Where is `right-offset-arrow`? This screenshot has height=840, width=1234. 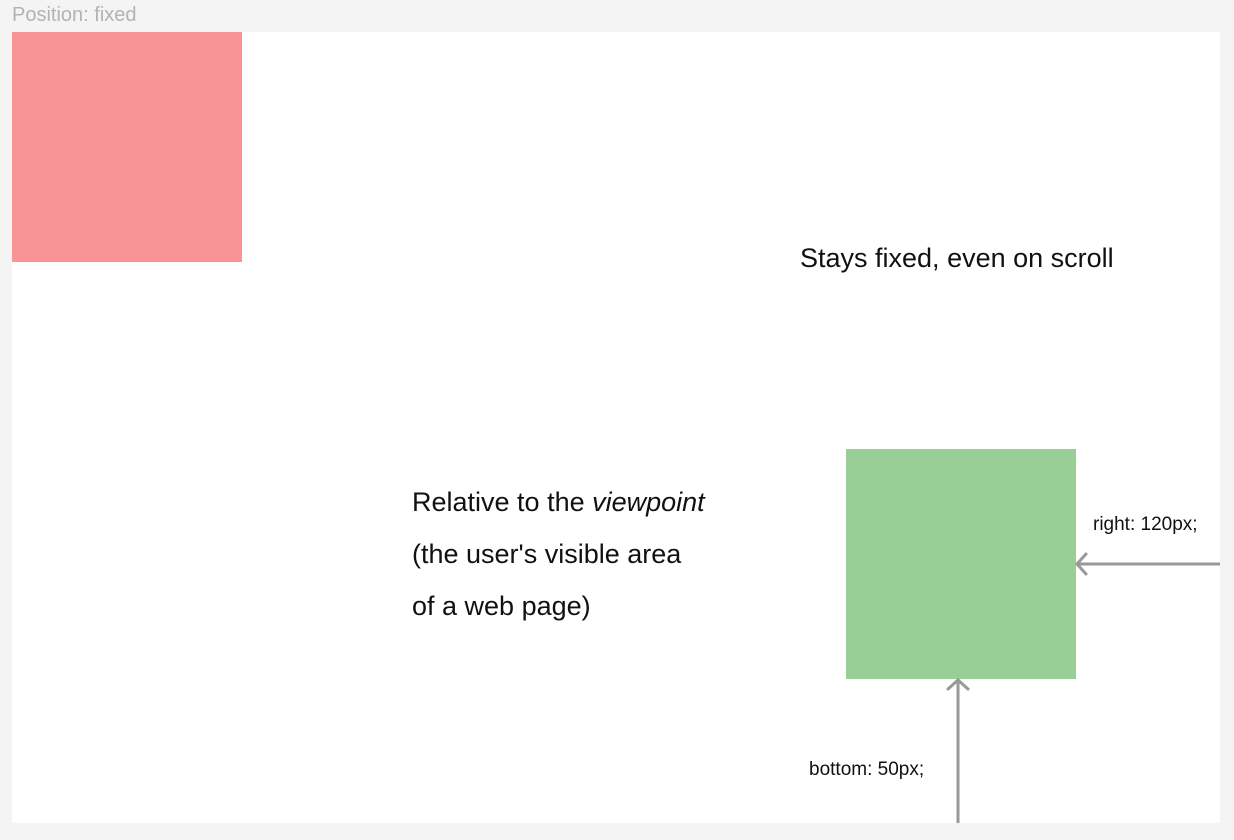 right-offset-arrow is located at coordinates (1147, 564).